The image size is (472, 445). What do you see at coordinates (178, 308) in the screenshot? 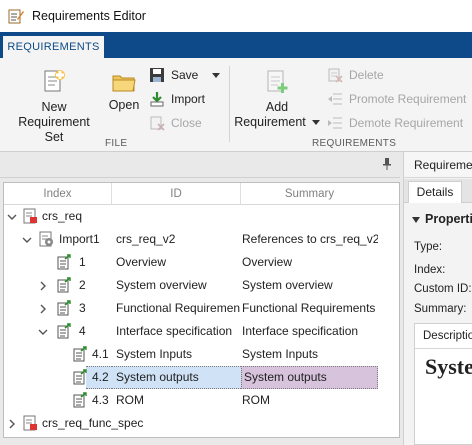
I see `row-id: Functional Requirements` at bounding box center [178, 308].